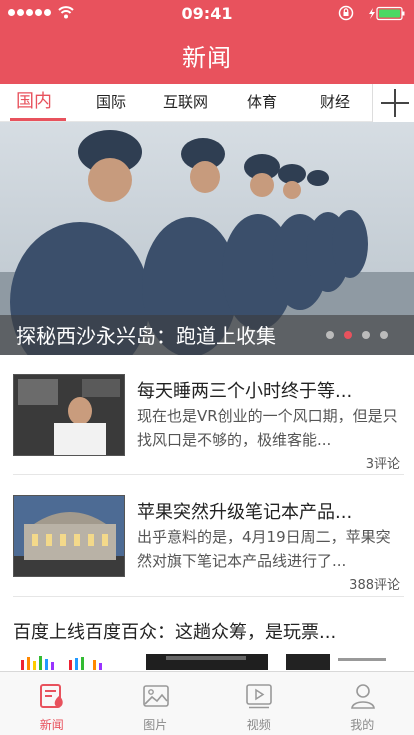 This screenshot has width=414, height=735. I want to click on bottom-tab-bar: 新闻 图片 视频 我的, so click(207, 703).